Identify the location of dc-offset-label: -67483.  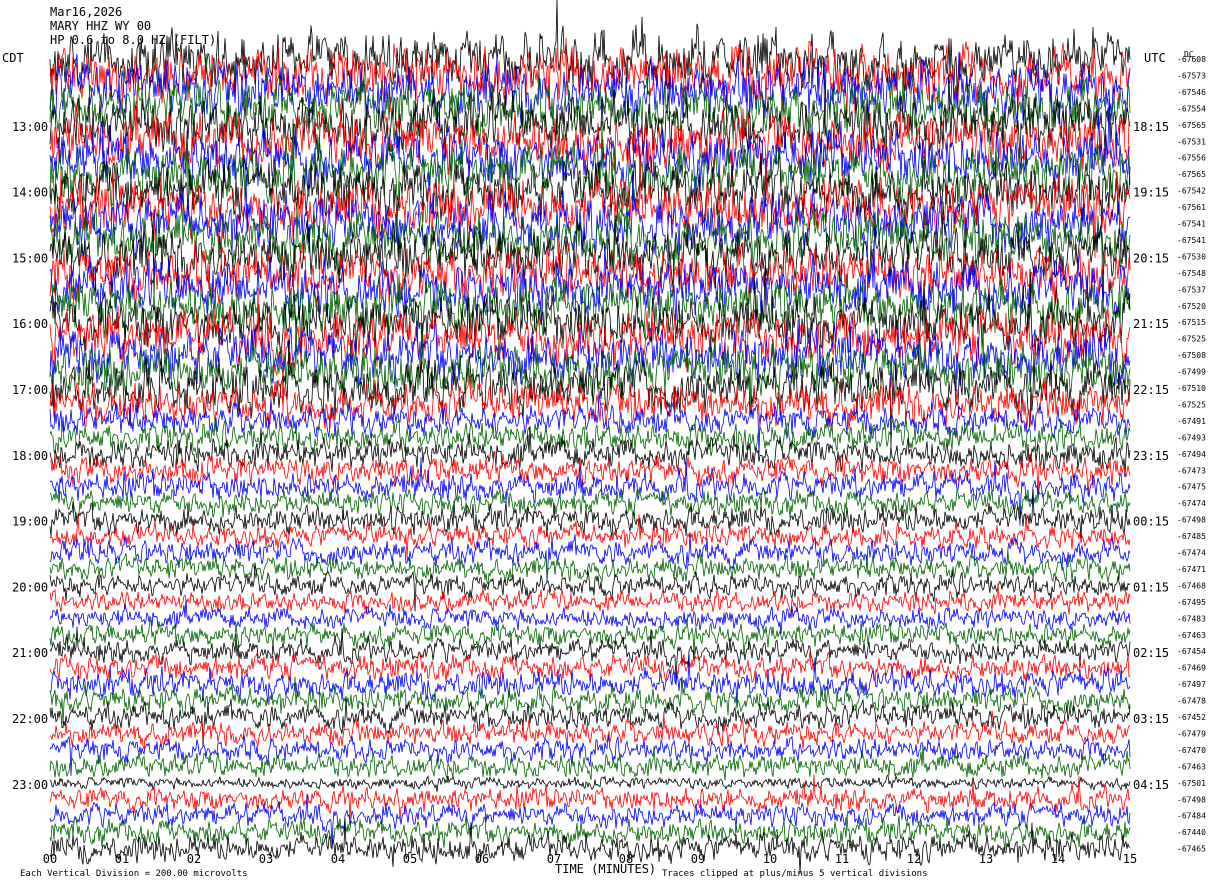
(1191, 618).